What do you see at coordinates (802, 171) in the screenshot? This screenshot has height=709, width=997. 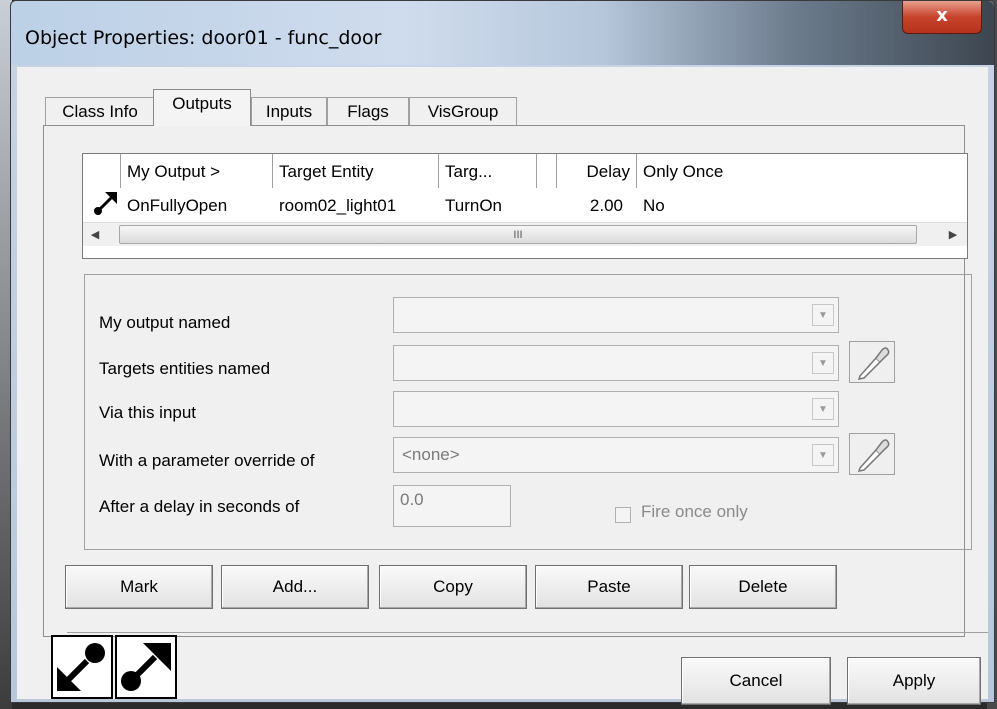 I see `column-header-only-once: Only Once` at bounding box center [802, 171].